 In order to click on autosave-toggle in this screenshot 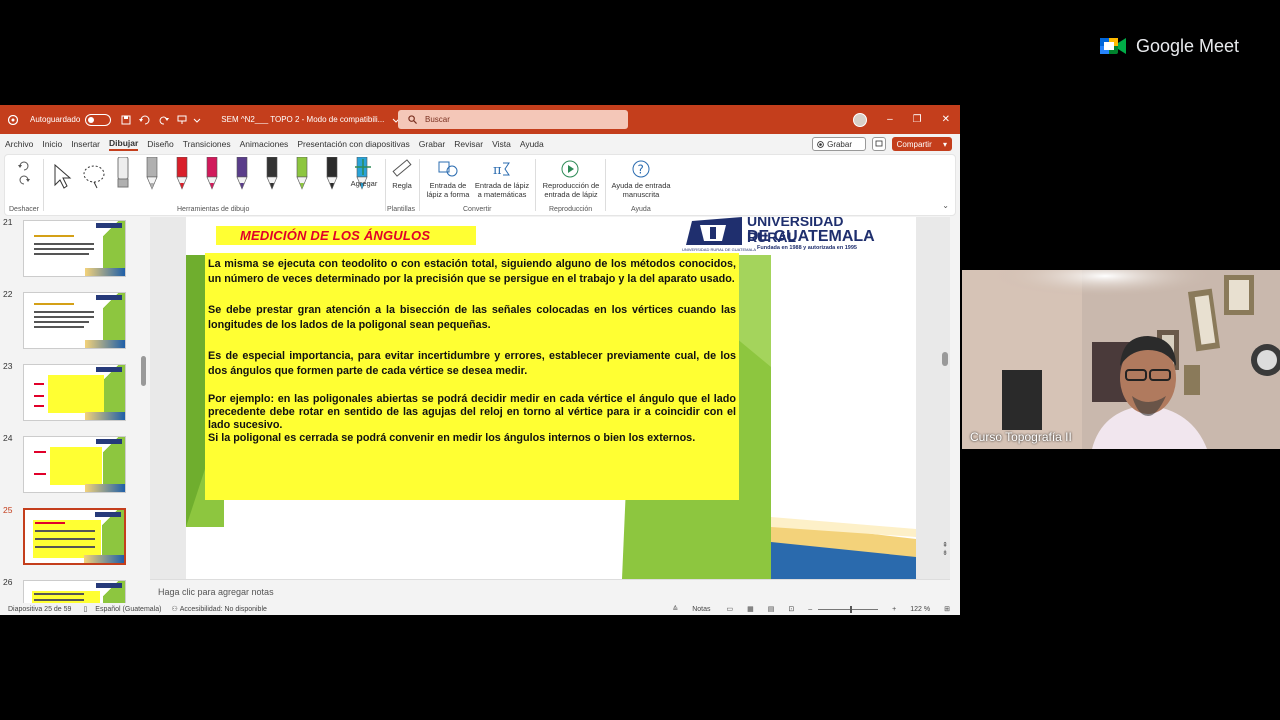, I will do `click(98, 119)`.